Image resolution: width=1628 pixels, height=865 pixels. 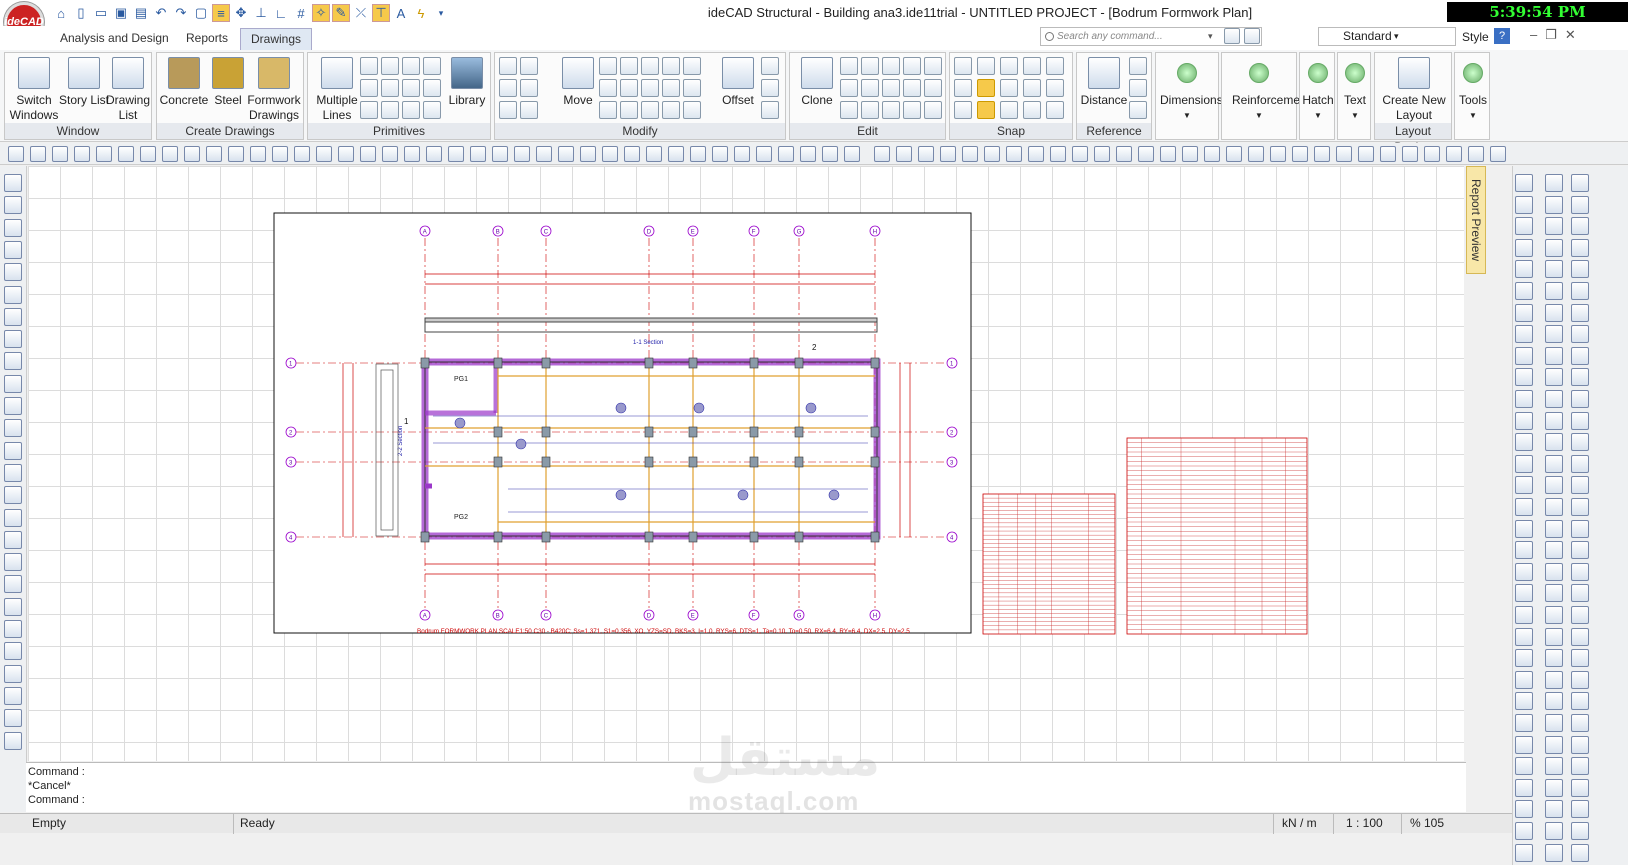 What do you see at coordinates (207, 39) in the screenshot?
I see `tab-reports: Reports` at bounding box center [207, 39].